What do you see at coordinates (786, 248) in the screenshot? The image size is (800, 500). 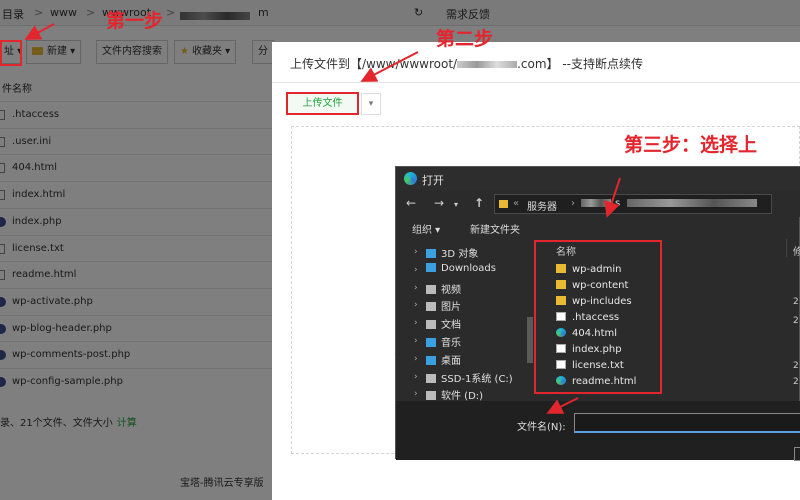 I see `column-divider` at bounding box center [786, 248].